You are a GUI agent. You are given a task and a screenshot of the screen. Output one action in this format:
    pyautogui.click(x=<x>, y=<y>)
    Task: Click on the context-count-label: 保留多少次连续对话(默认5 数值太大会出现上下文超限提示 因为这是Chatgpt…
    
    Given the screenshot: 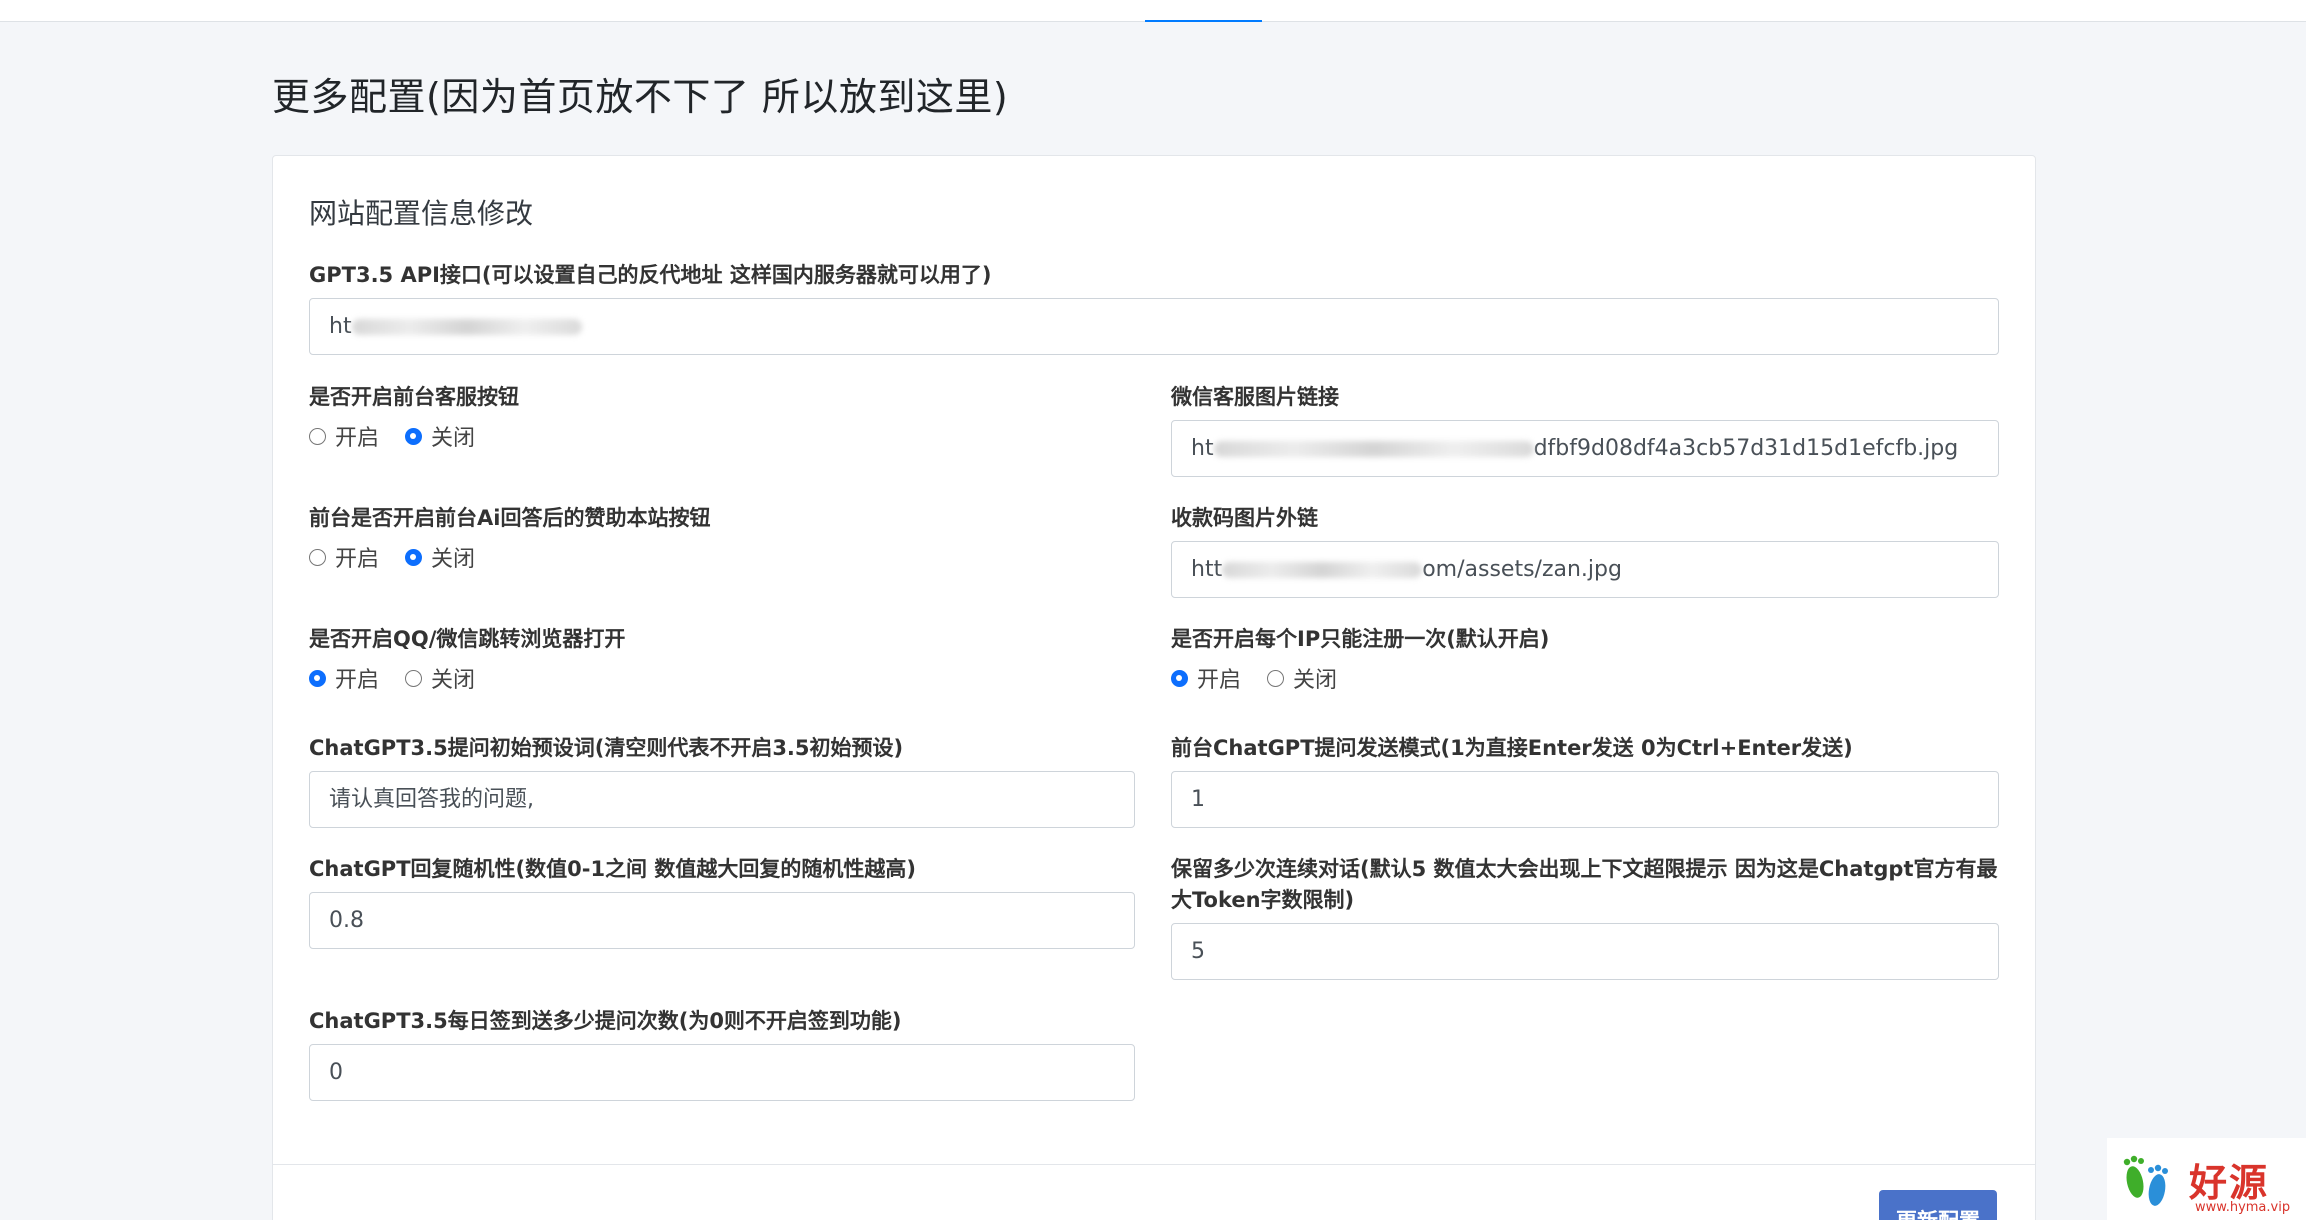 What is the action you would take?
    pyautogui.click(x=1584, y=884)
    